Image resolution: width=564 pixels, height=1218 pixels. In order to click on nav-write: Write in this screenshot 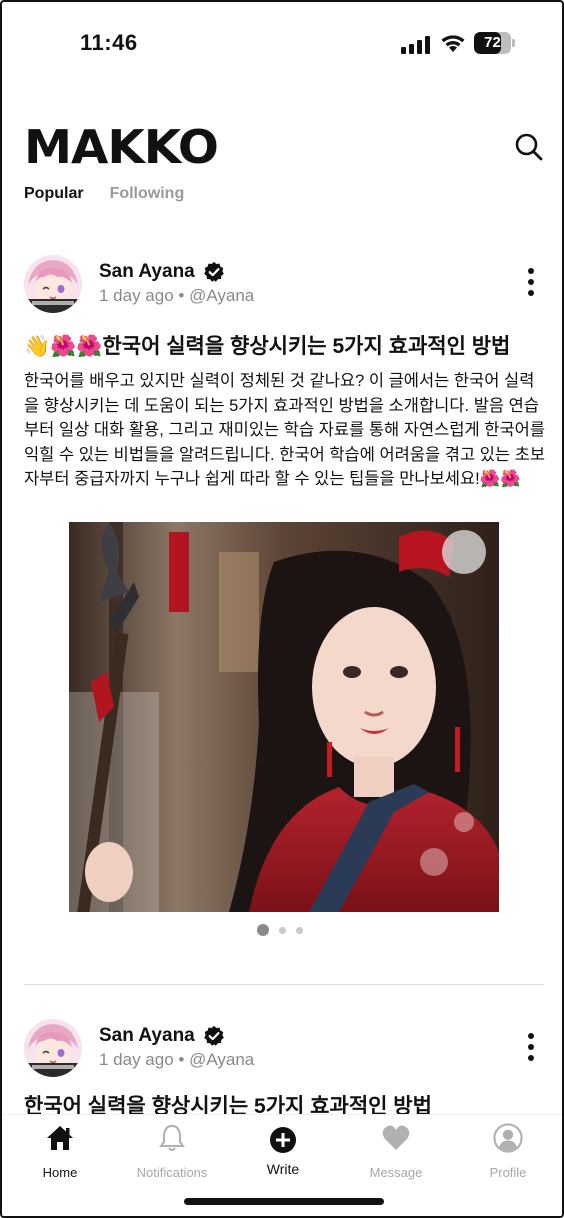, I will do `click(283, 1150)`.